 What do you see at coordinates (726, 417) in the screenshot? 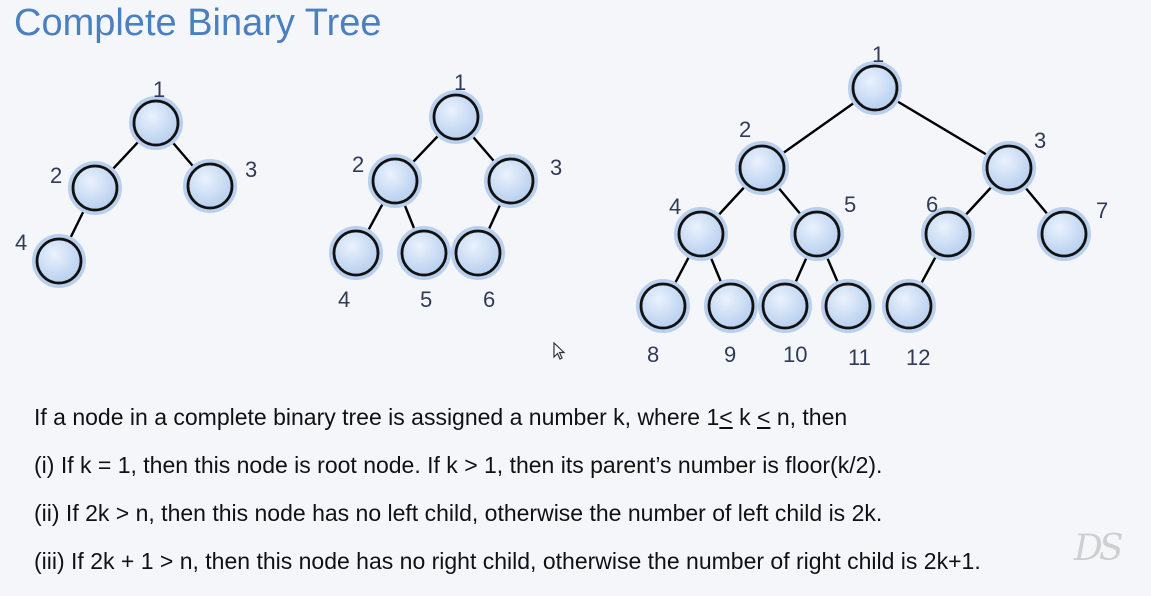
I see `le-symbol-1: <` at bounding box center [726, 417].